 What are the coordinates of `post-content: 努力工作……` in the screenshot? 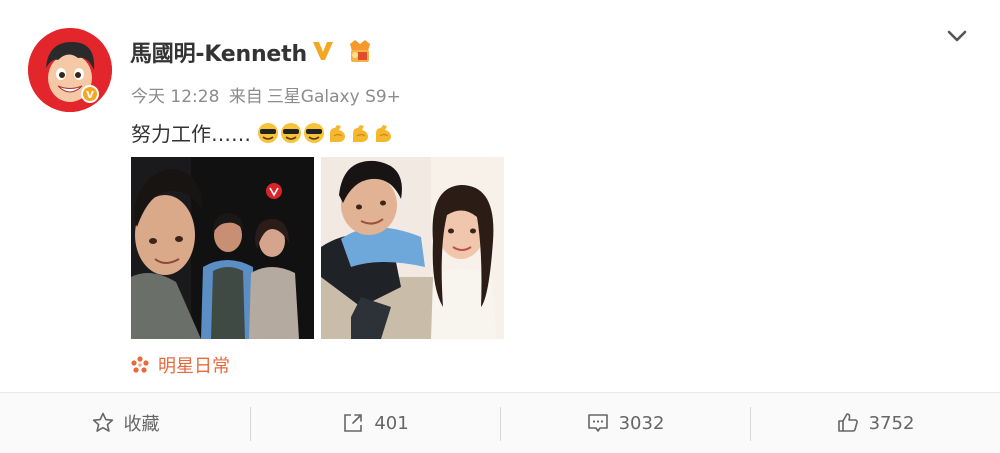 It's located at (263, 132).